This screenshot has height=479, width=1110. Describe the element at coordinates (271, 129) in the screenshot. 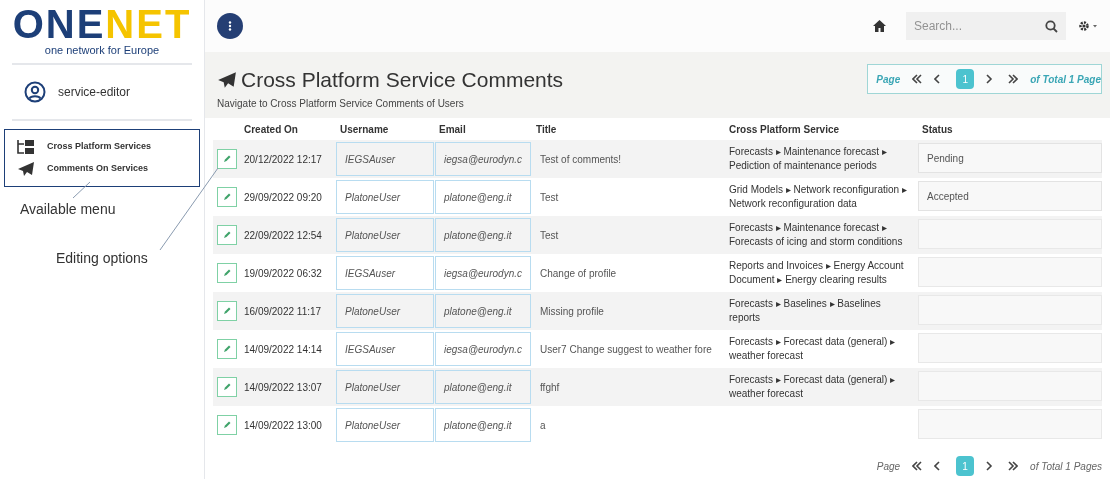

I see `column-header: Created On` at that location.